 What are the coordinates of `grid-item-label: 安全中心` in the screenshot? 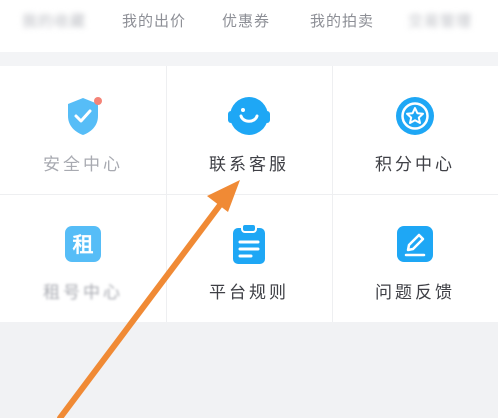 It's located at (83, 165).